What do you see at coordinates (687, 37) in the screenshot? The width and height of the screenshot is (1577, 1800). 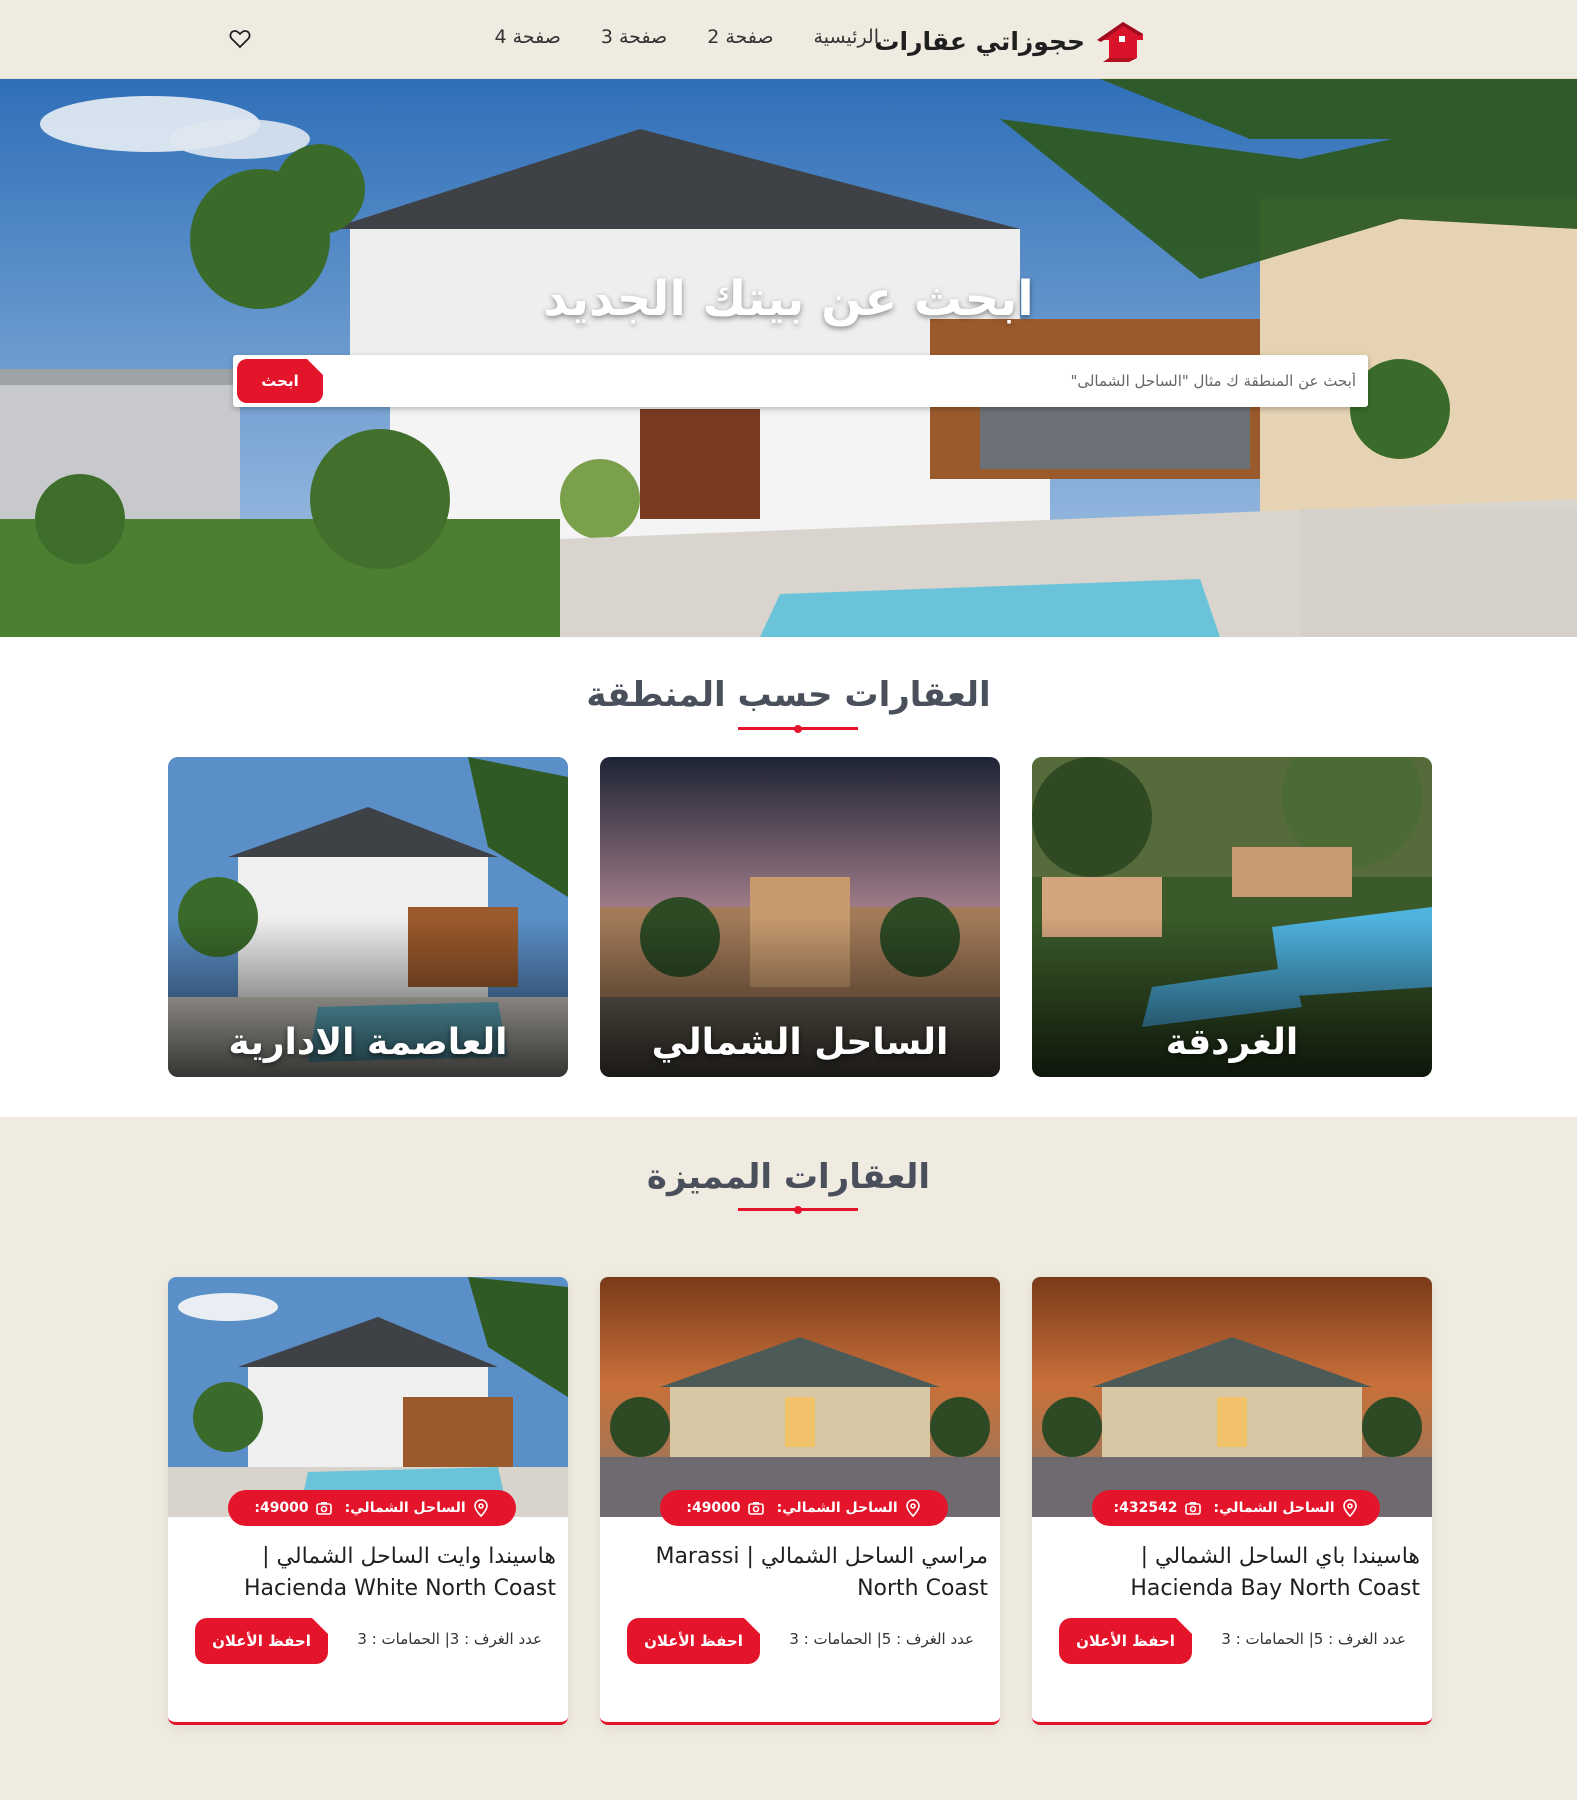 I see `main-nav: الرئيسية صفحة 2 صفحة 3 صفحة 4` at bounding box center [687, 37].